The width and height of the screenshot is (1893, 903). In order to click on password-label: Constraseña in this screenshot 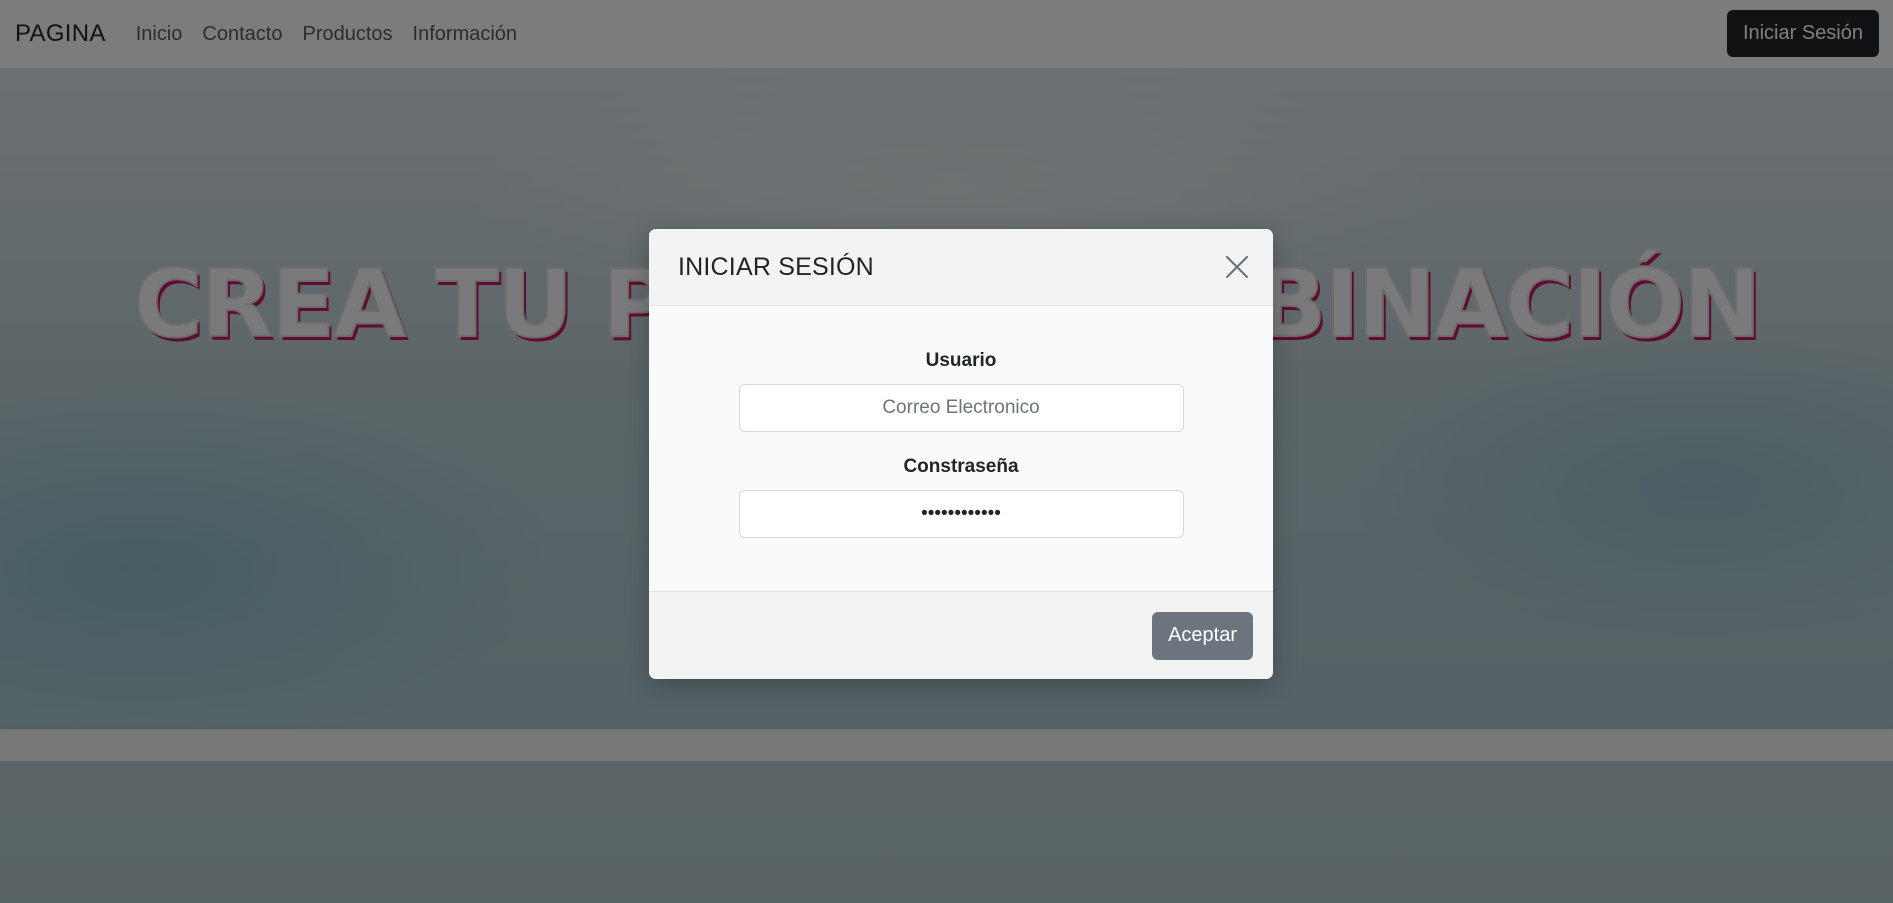, I will do `click(961, 466)`.